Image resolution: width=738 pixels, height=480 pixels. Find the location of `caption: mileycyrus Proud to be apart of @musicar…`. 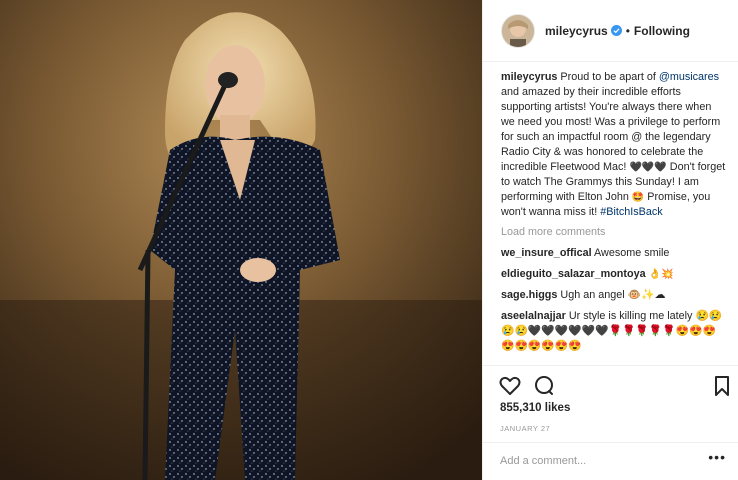

caption: mileycyrus Proud to be apart of @musicar… is located at coordinates (614, 145).